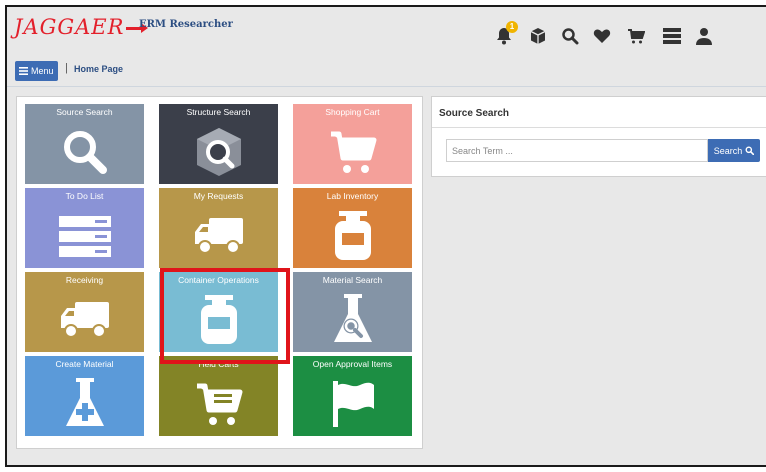  What do you see at coordinates (186, 24) in the screenshot?
I see `app-title: ERM Researcher` at bounding box center [186, 24].